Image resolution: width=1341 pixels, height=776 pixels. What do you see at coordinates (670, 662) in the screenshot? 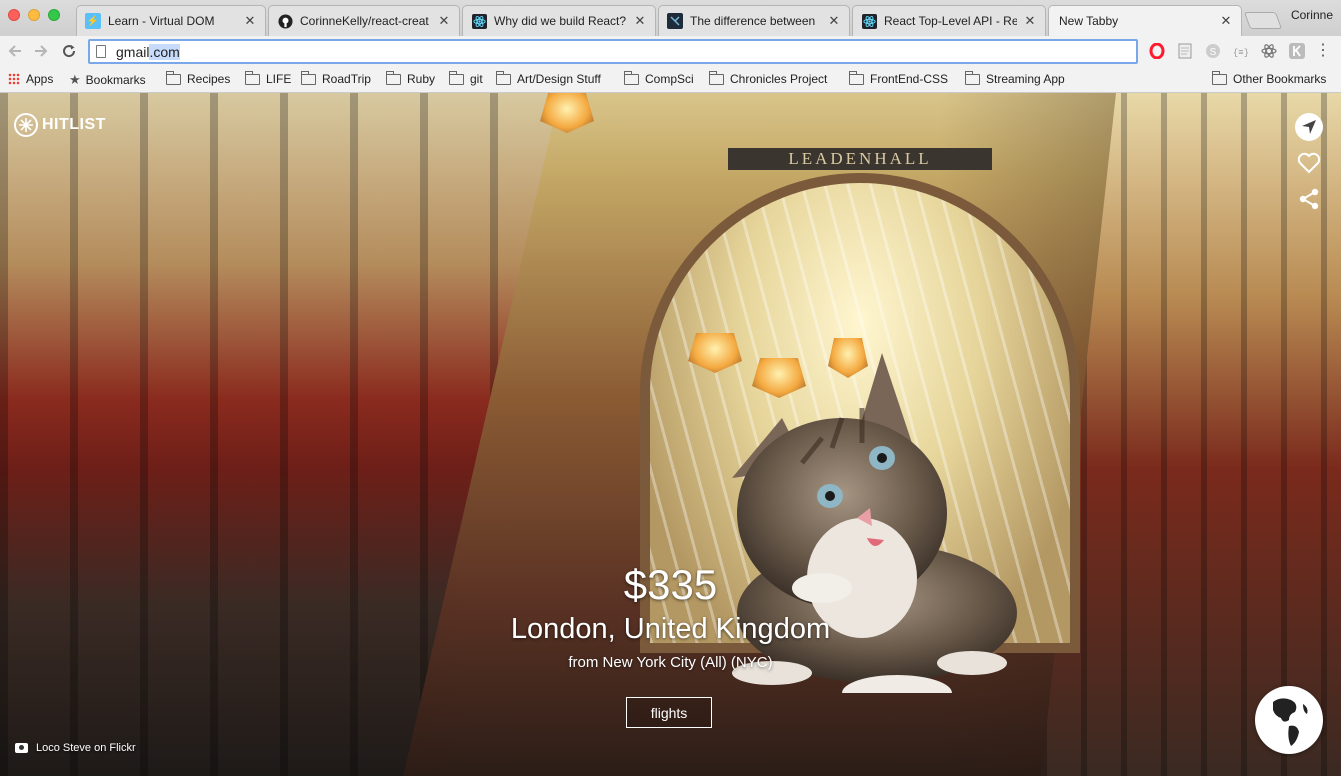
I see `origin: from New York City (All) (NYC)` at bounding box center [670, 662].